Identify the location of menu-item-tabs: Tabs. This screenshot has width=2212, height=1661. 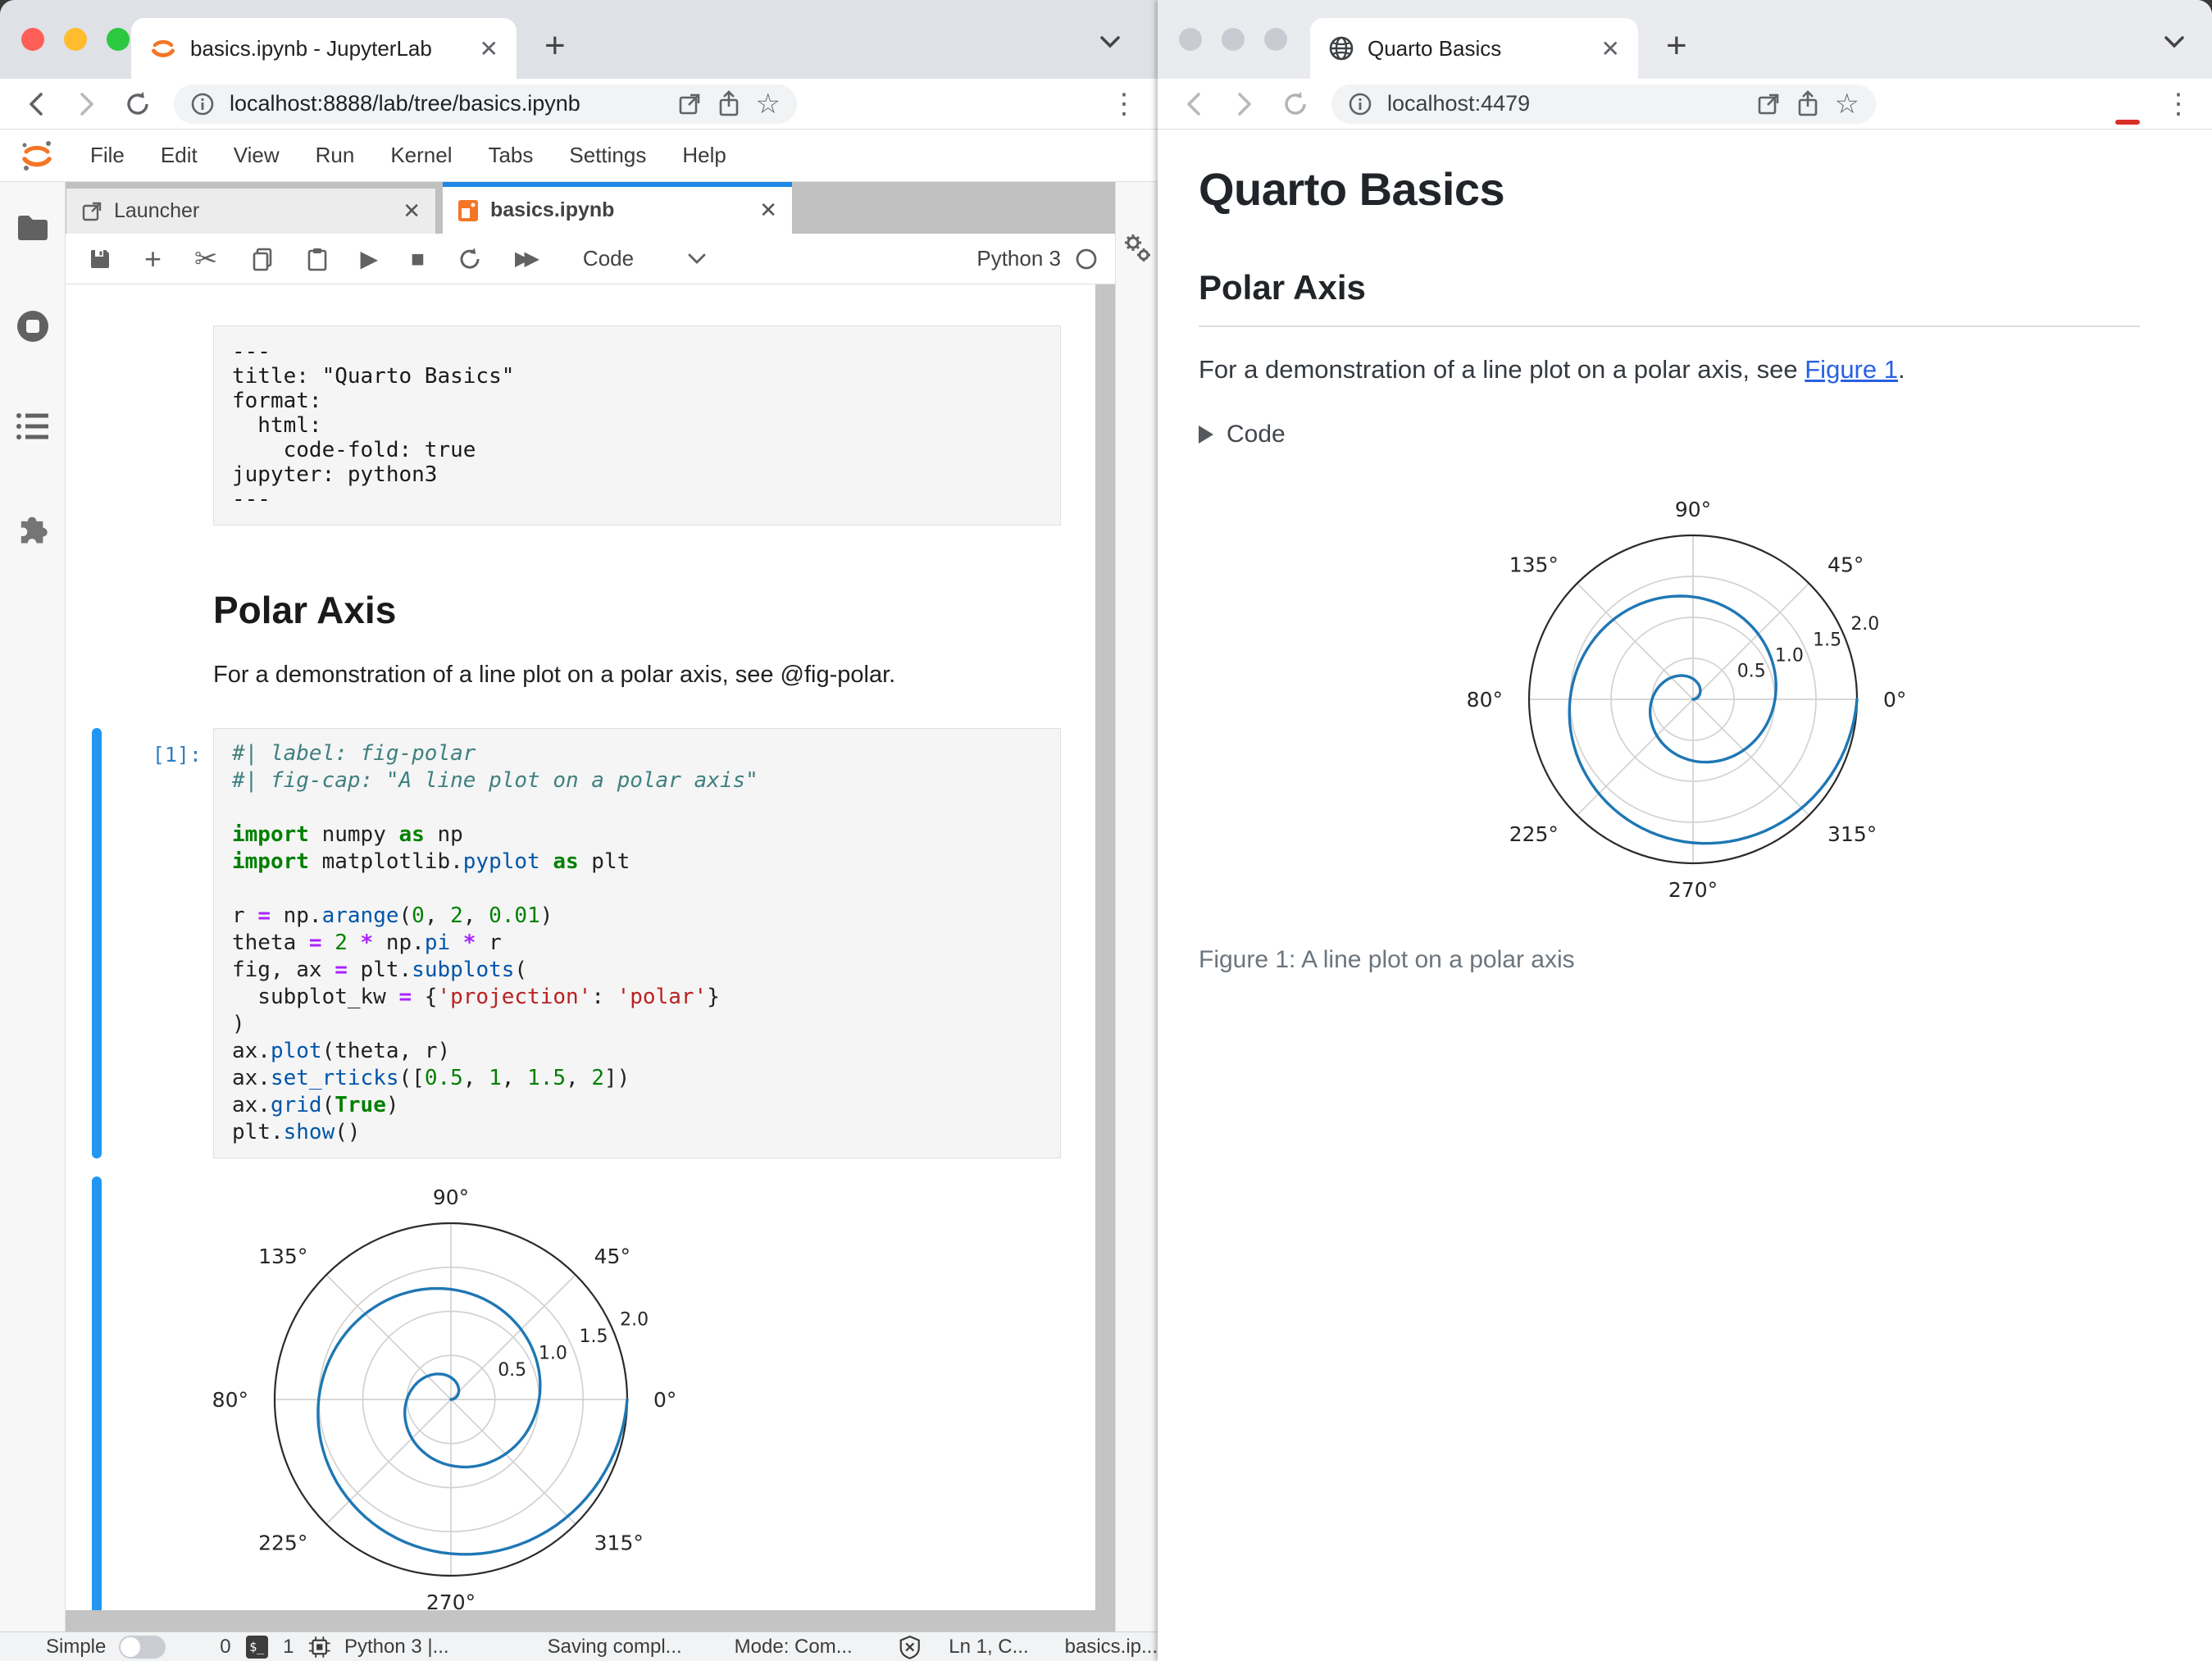
(511, 155).